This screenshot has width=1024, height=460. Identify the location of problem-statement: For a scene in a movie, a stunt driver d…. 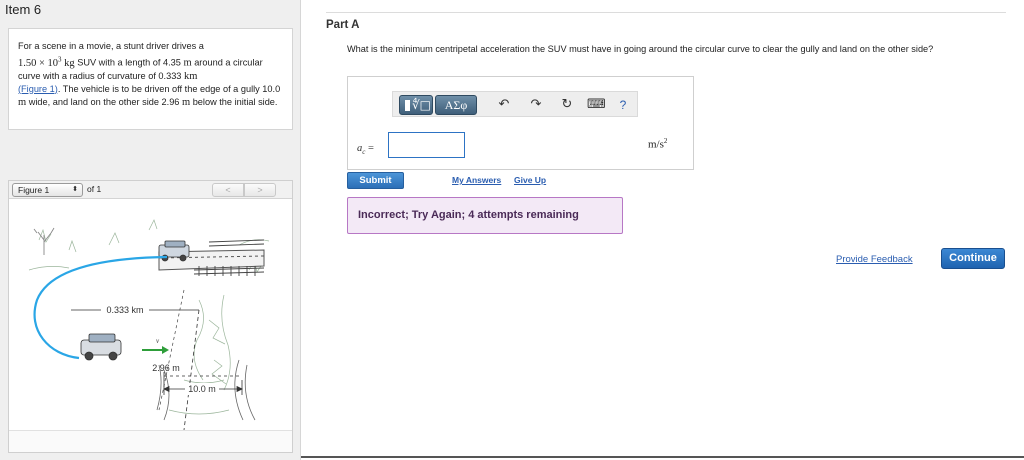
(150, 79).